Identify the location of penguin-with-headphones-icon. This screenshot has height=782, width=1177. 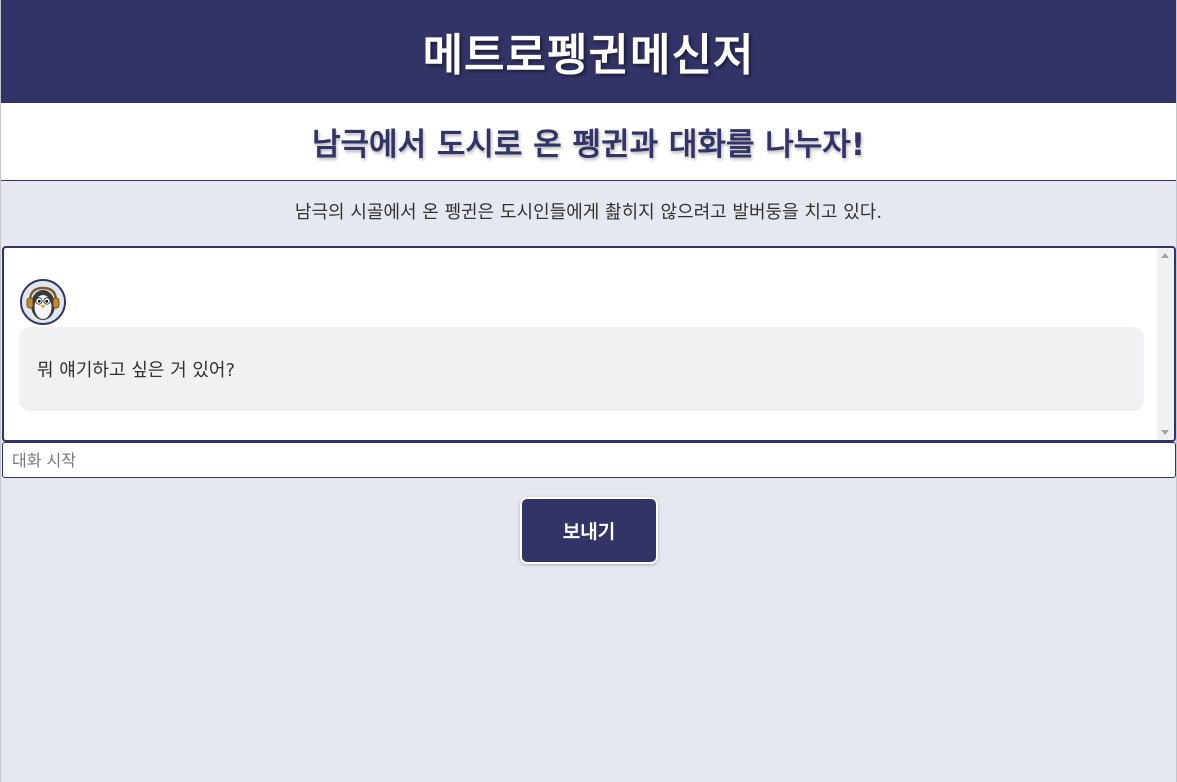
(43, 302).